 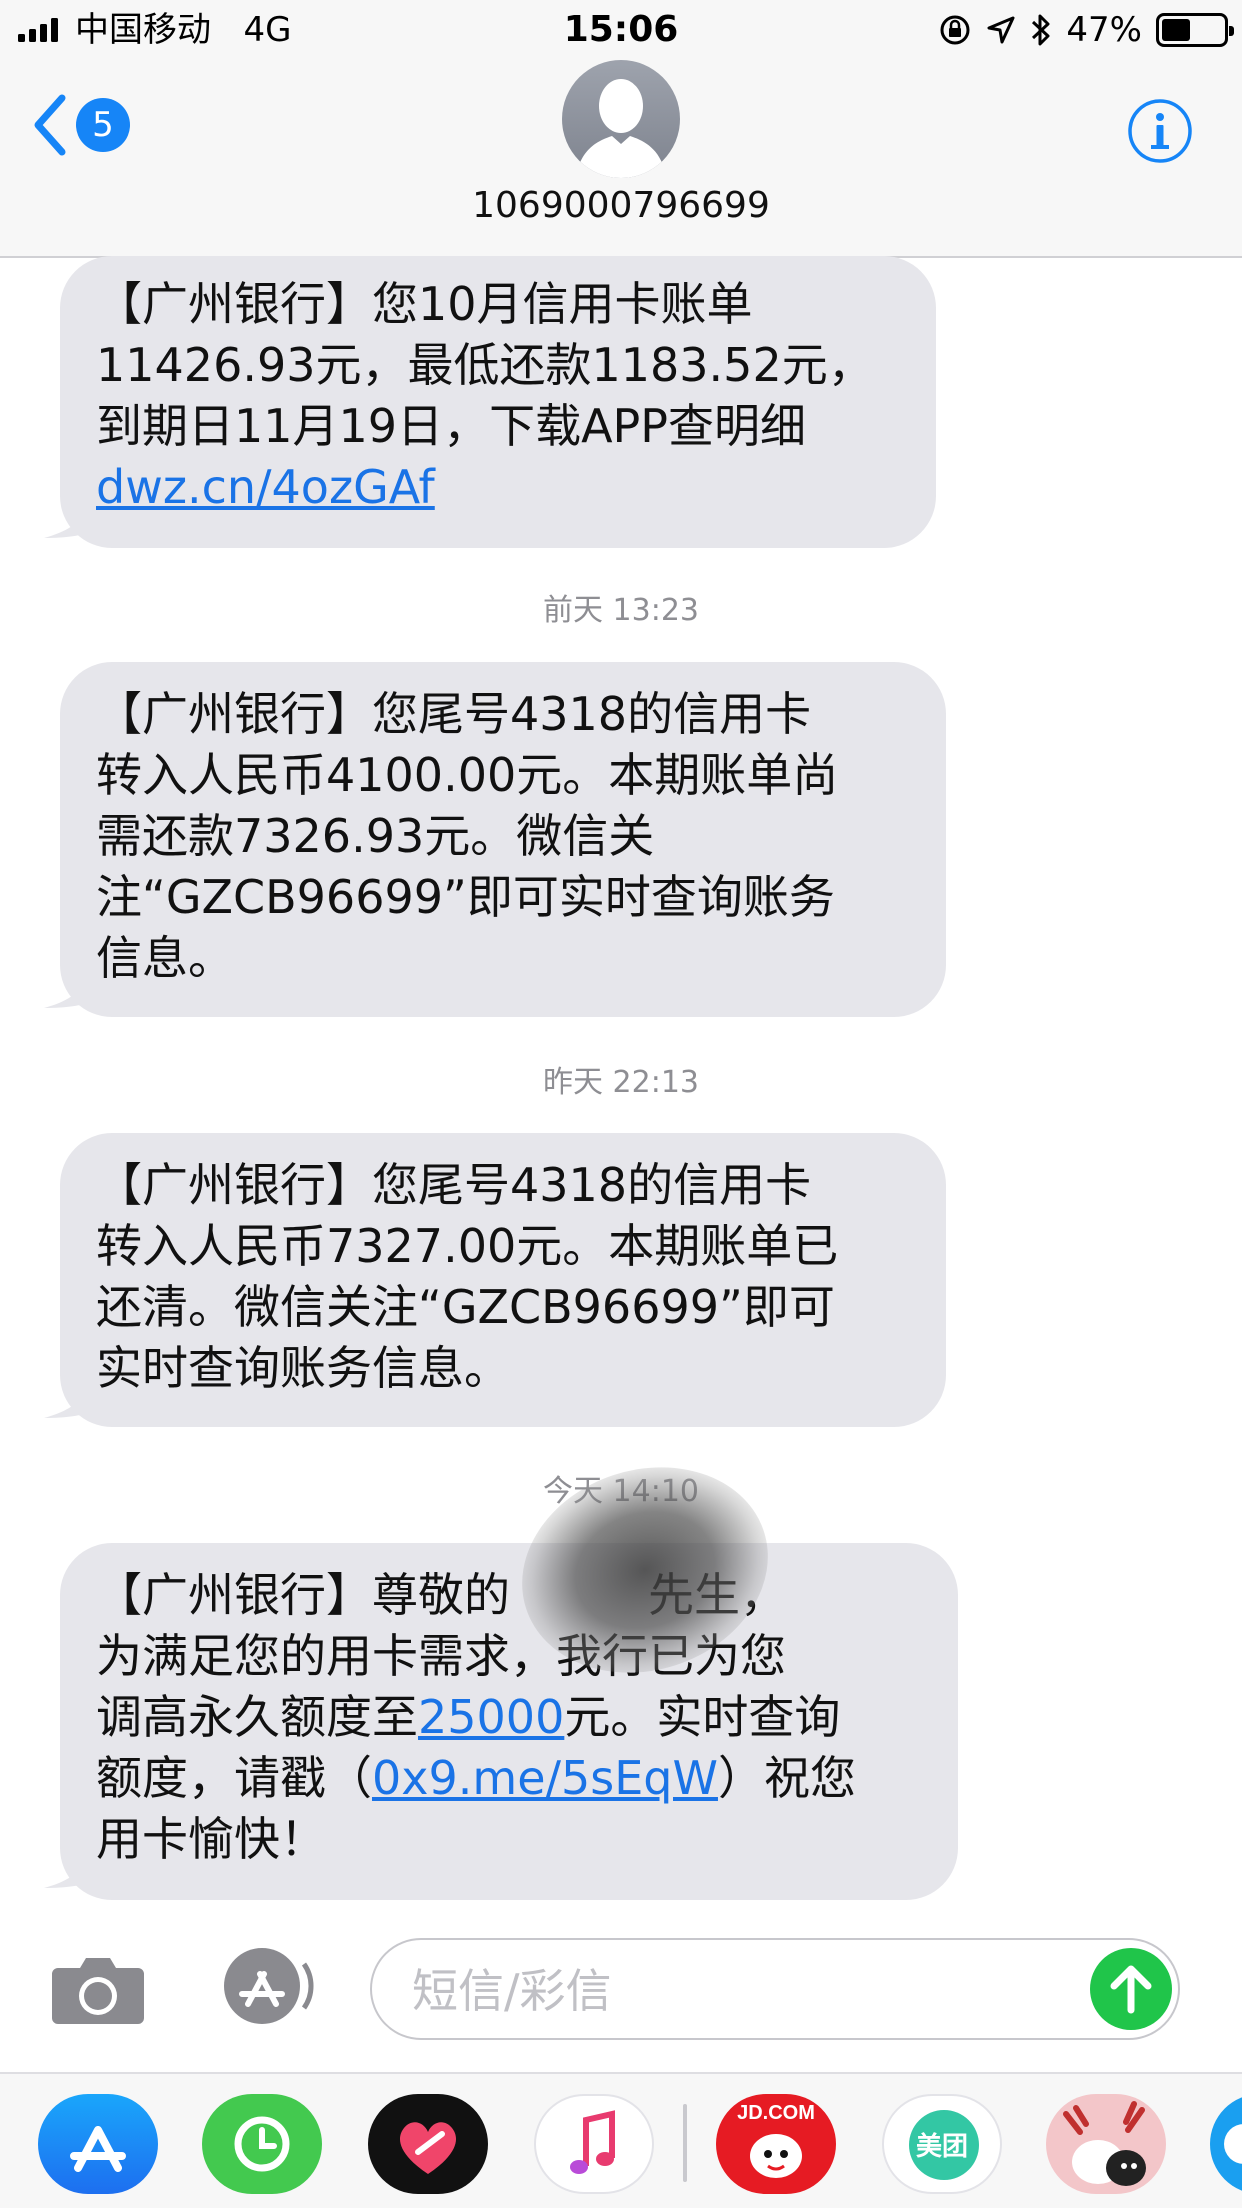 I want to click on info-icon, so click(x=1160, y=131).